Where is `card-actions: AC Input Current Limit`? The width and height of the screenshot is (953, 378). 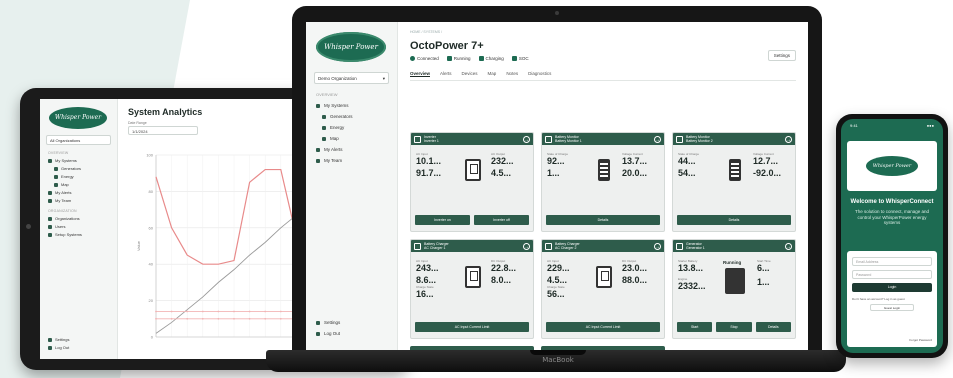 card-actions: AC Input Current Limit is located at coordinates (472, 327).